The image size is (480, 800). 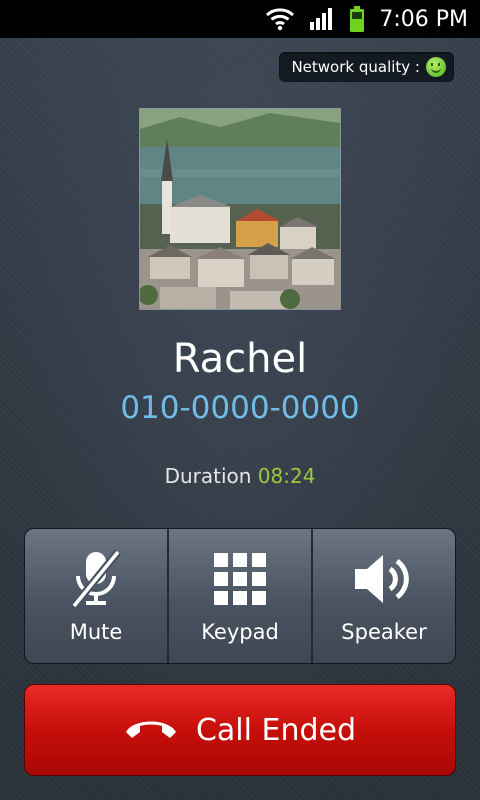 What do you see at coordinates (276, 730) in the screenshot?
I see `end-call-label: Call Ended` at bounding box center [276, 730].